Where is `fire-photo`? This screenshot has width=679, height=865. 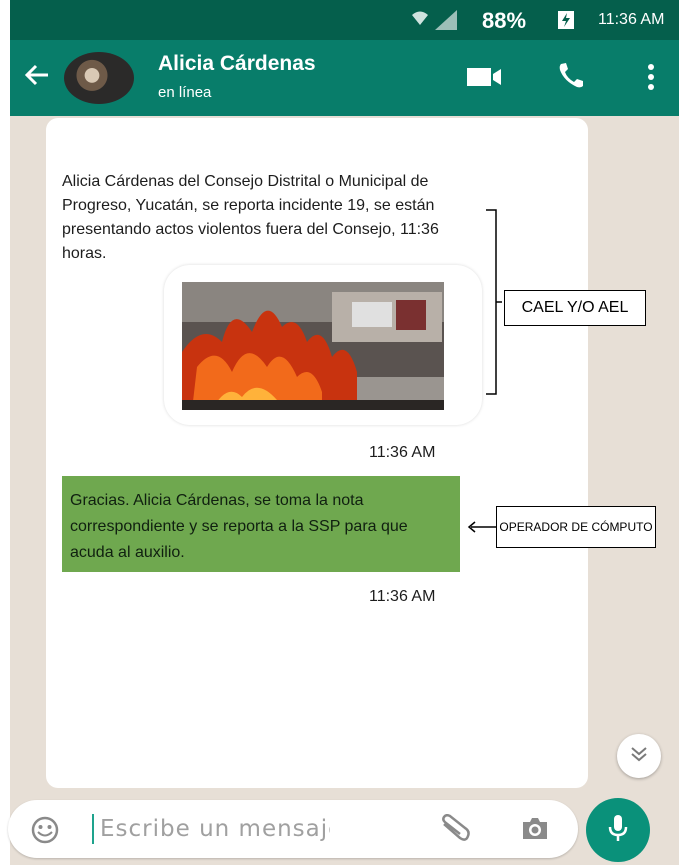
fire-photo is located at coordinates (313, 346).